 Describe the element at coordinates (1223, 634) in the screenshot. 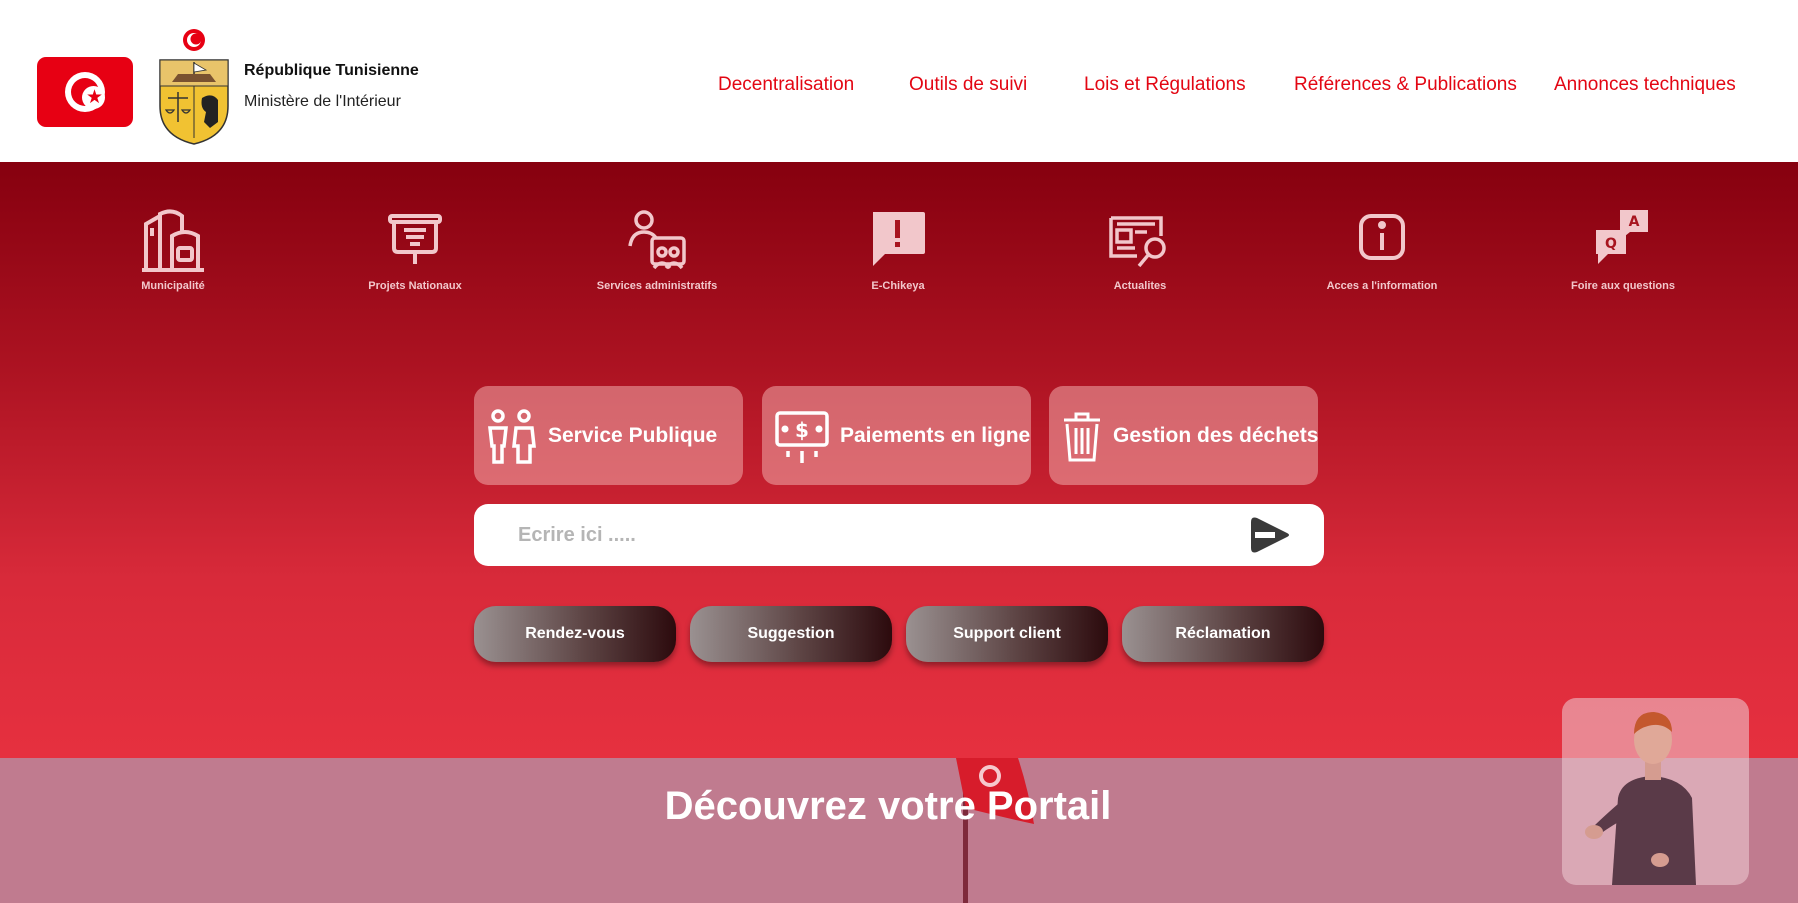

I see `reclamation-button: Réclamation` at that location.